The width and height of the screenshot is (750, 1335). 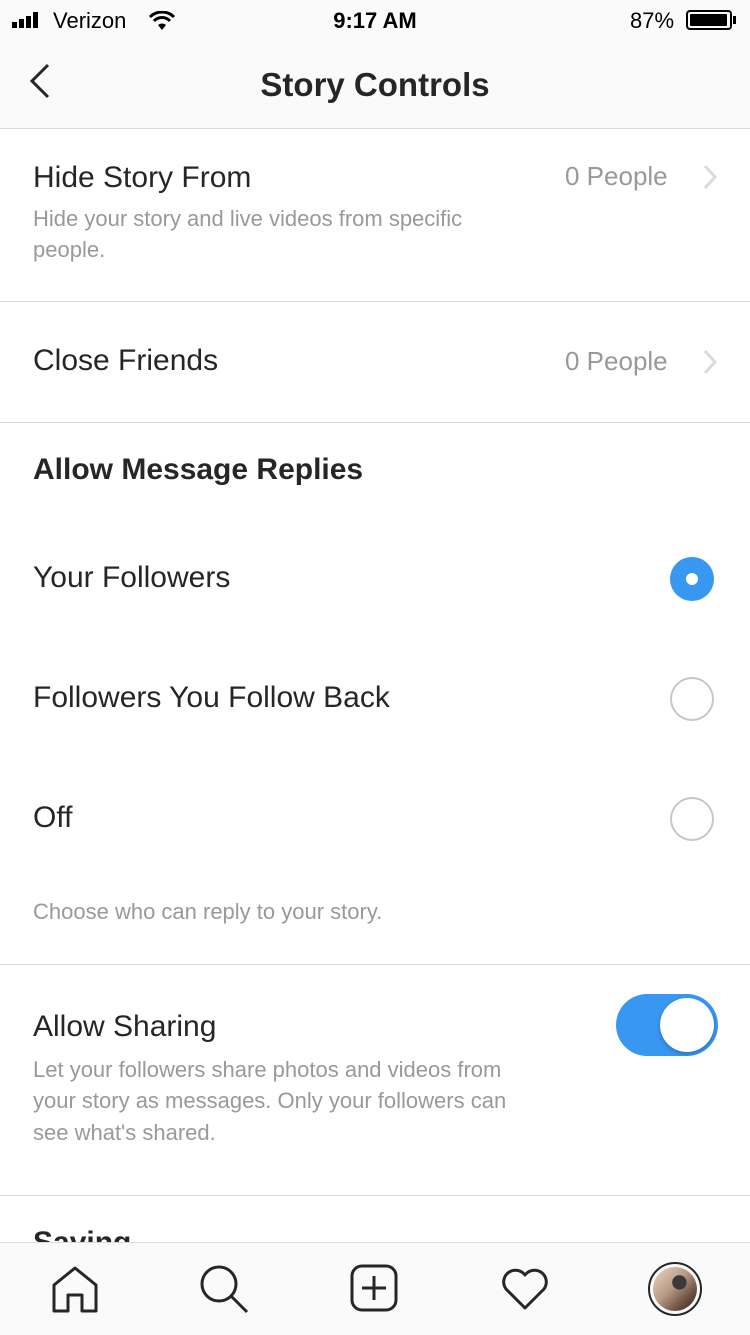 What do you see at coordinates (652, 20) in the screenshot?
I see `battery-percent: 87%` at bounding box center [652, 20].